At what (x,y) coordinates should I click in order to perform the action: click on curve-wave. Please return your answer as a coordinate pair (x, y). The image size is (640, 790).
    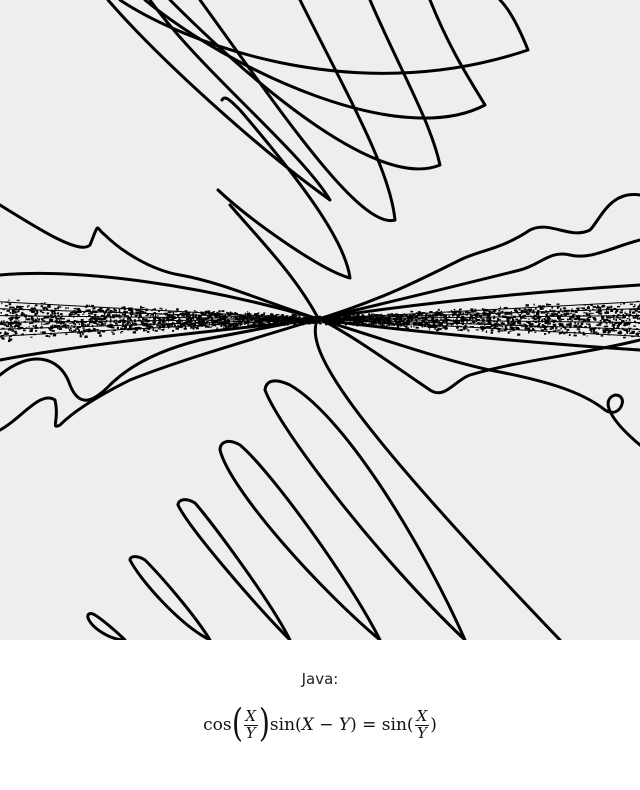
    Looking at the image, I should click on (158, 261).